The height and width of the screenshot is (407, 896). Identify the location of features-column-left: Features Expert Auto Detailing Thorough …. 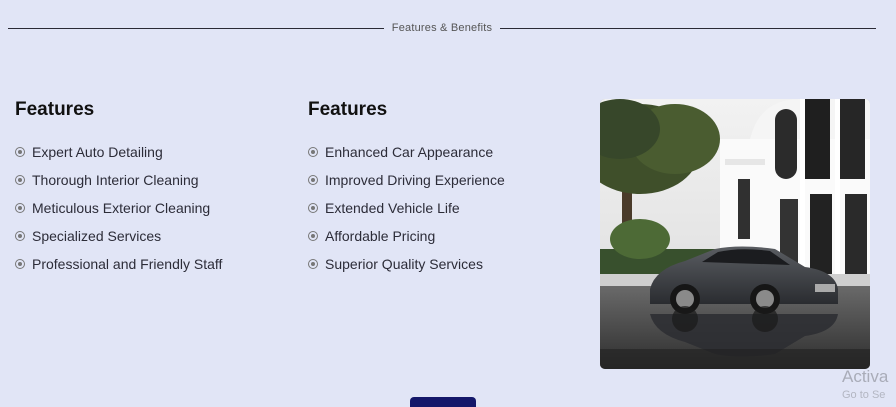
(150, 188).